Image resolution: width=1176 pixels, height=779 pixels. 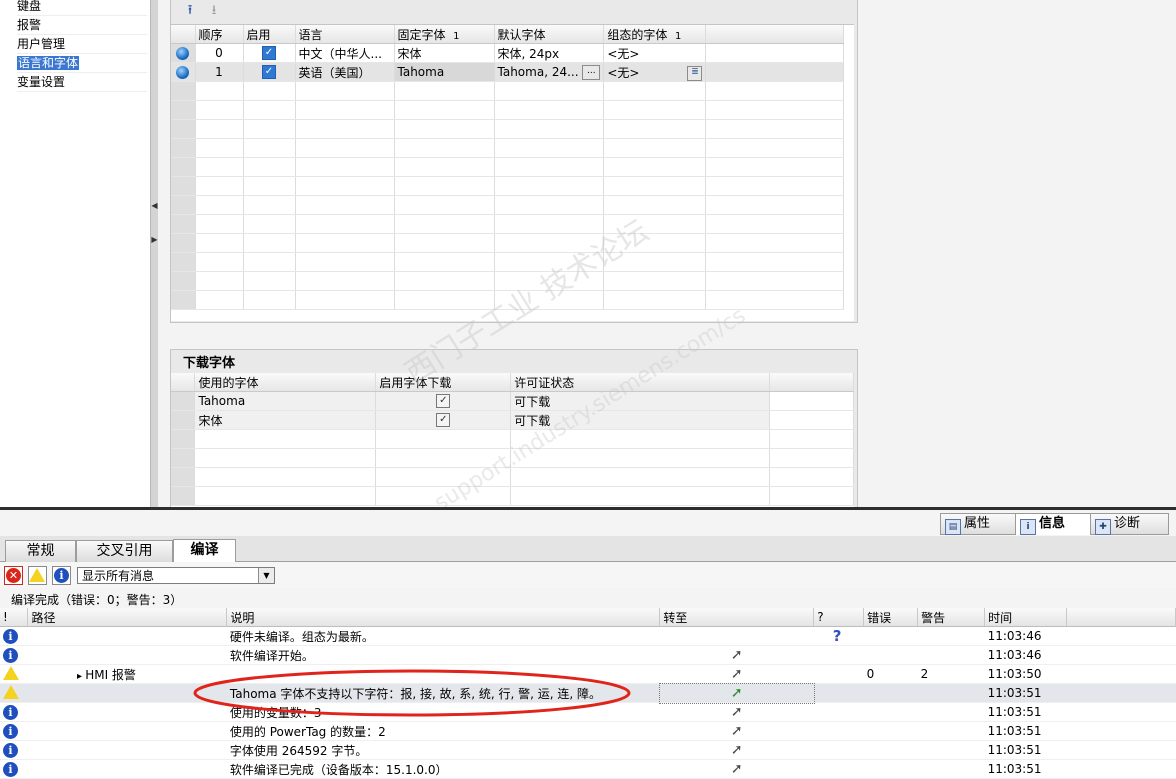 What do you see at coordinates (588, 636) in the screenshot?
I see `message-row: i 硬件未编译。组态为最新。? 11:03:46` at bounding box center [588, 636].